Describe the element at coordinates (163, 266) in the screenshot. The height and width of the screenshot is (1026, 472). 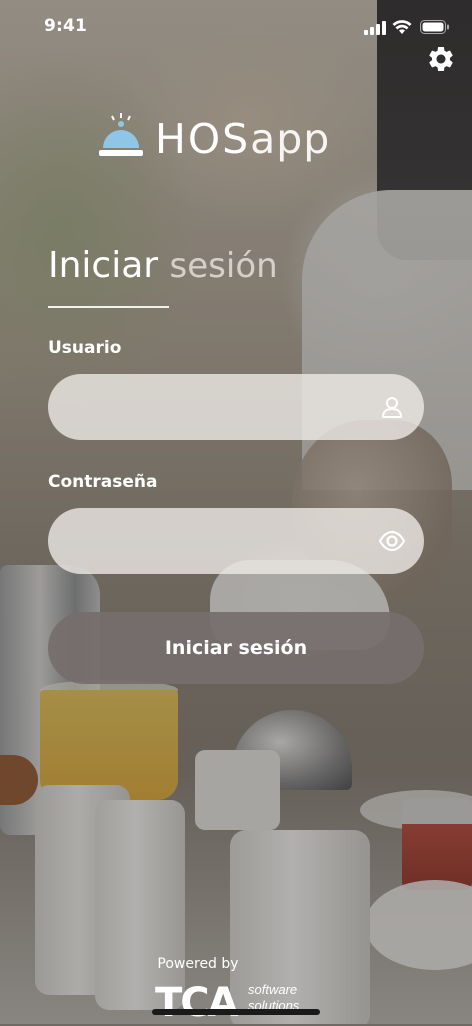
I see `page-title: Iniciar sesión` at that location.